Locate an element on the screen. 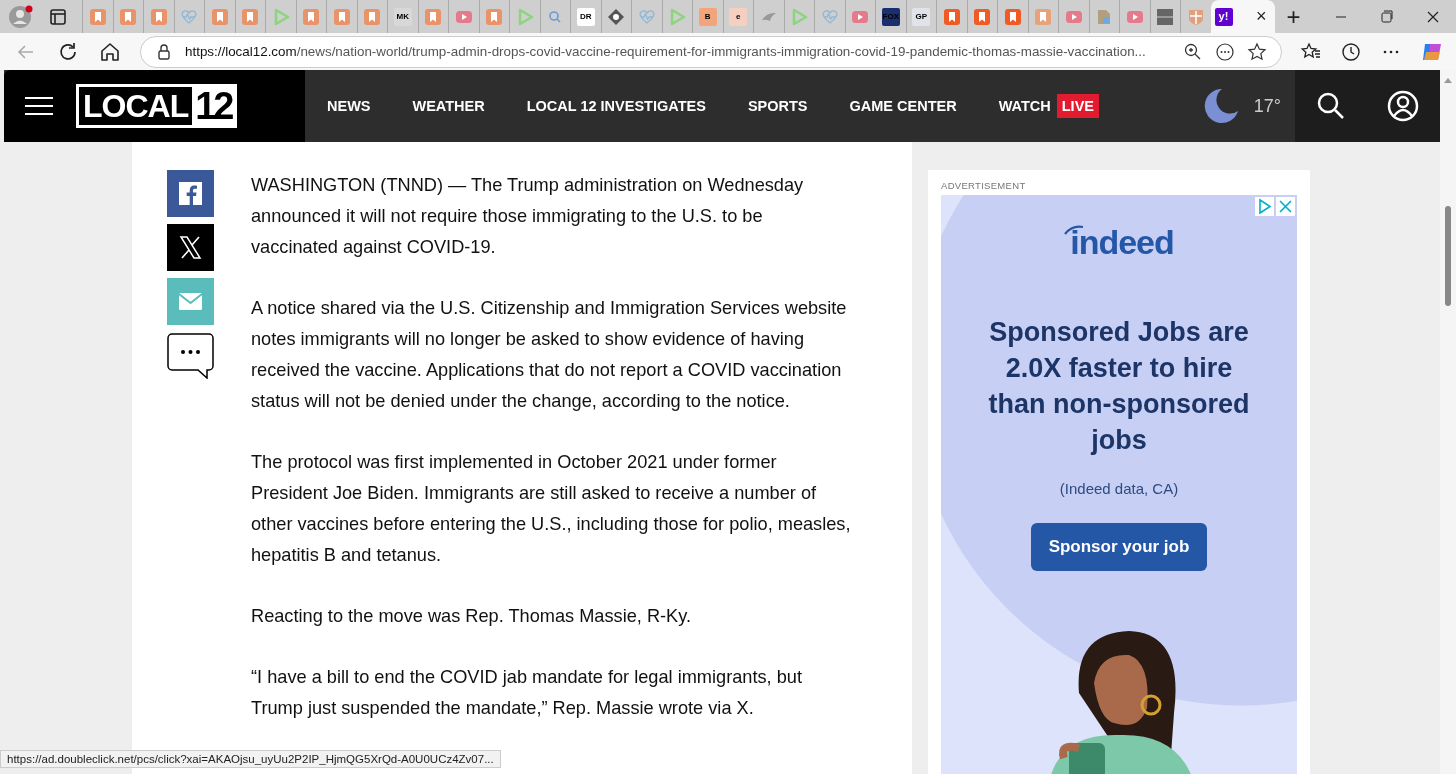  email-share-button is located at coordinates (190, 301).